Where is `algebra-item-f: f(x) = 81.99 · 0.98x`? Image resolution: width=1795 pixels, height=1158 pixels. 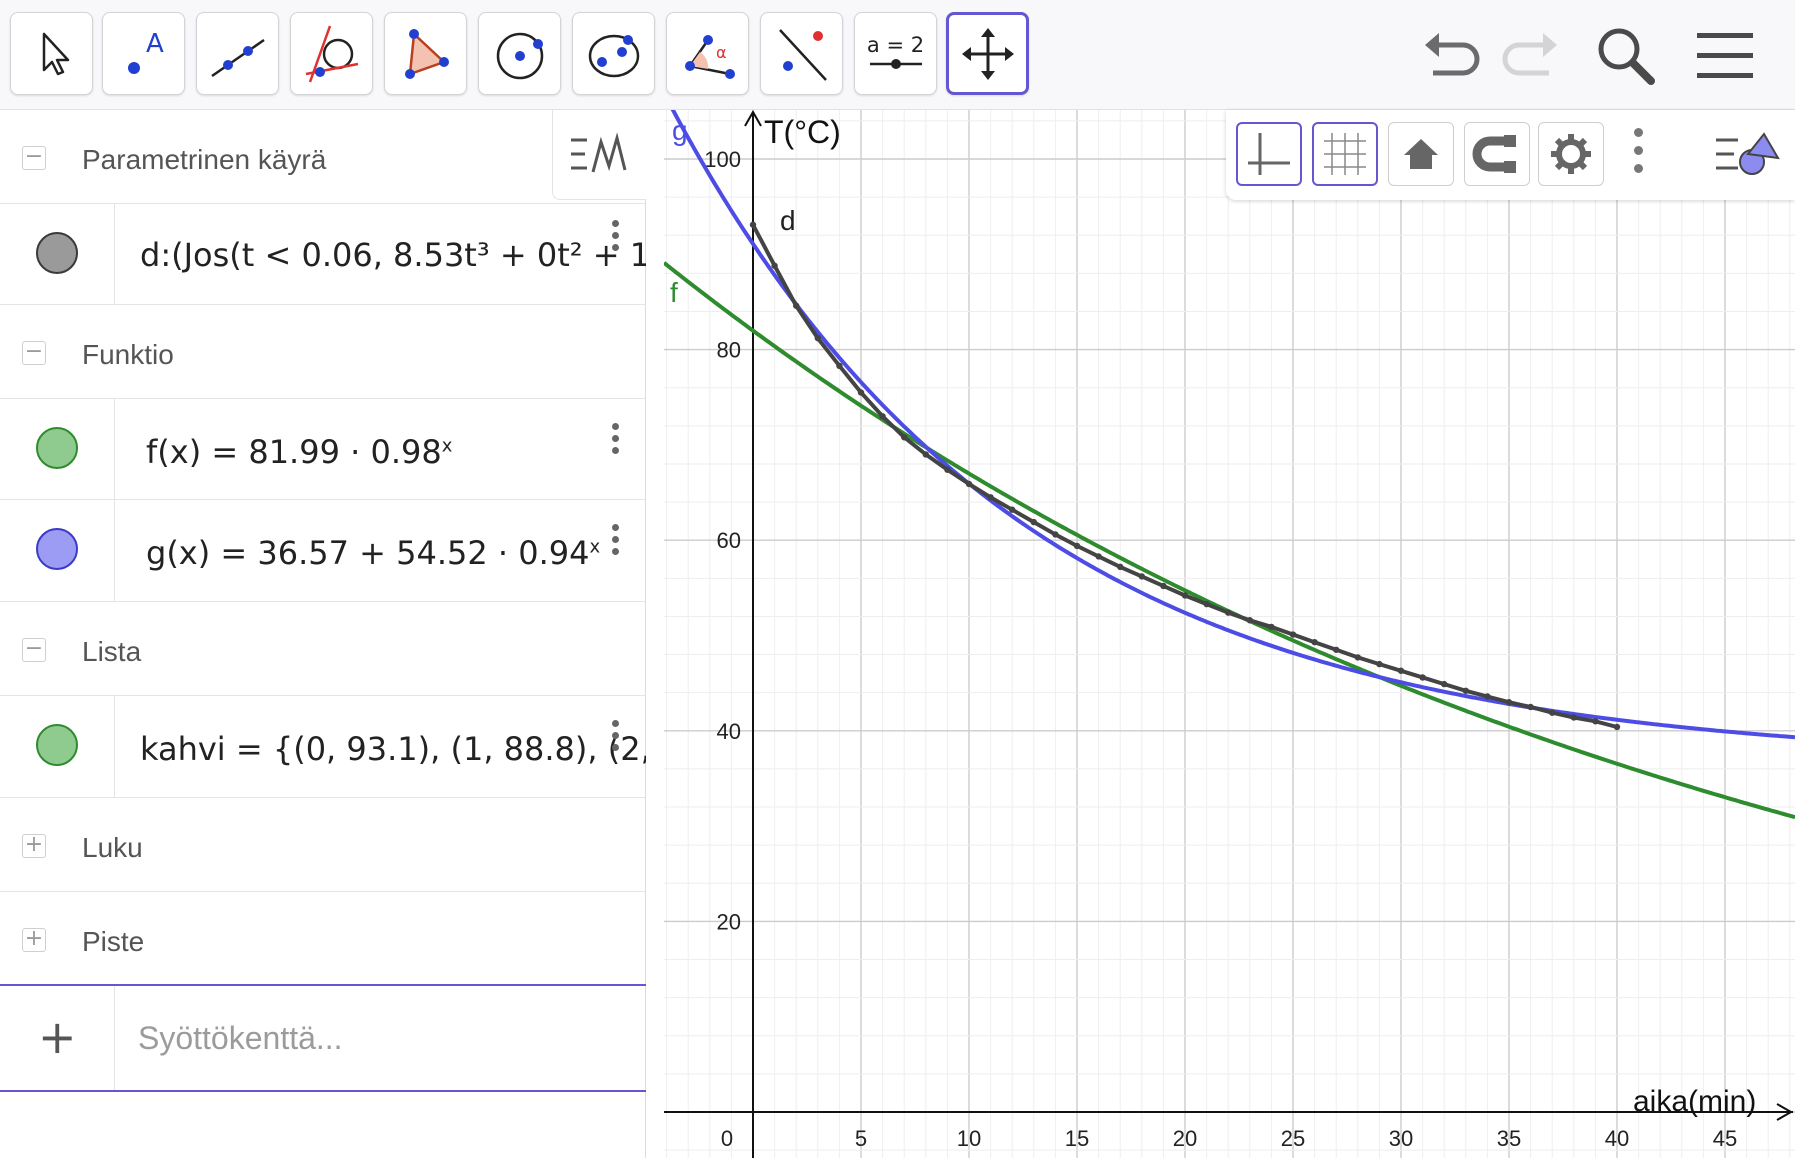
algebra-item-f: f(x) = 81.99 · 0.98x is located at coordinates (323, 449).